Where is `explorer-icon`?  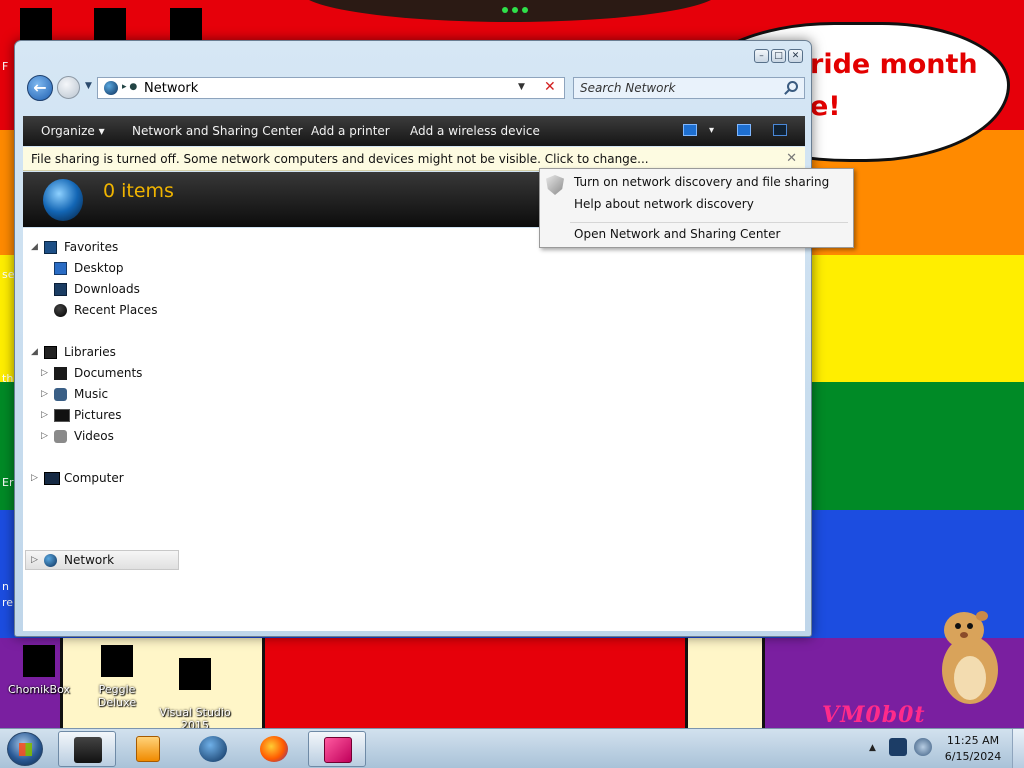
explorer-icon is located at coordinates (88, 750).